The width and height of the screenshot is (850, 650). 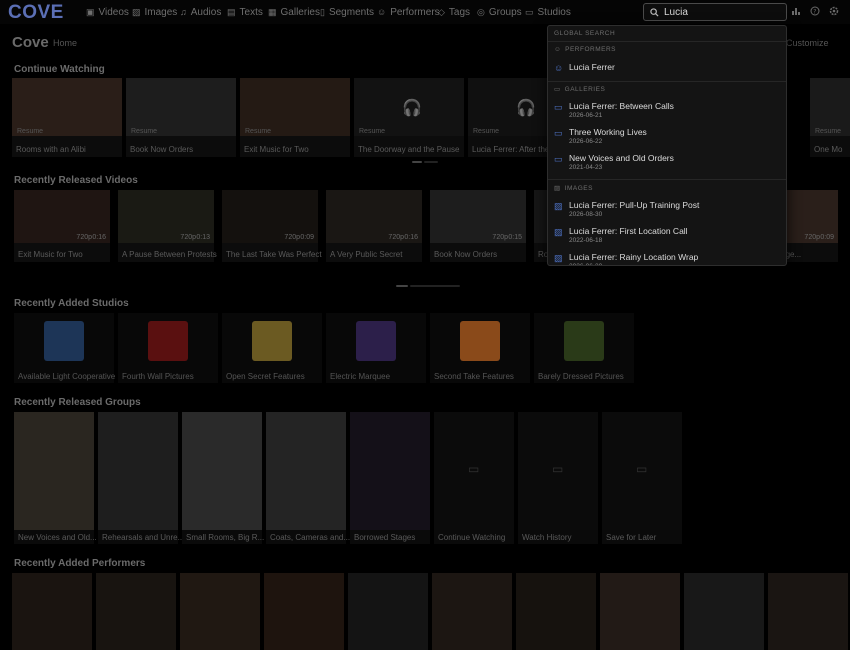 What do you see at coordinates (558, 232) in the screenshot?
I see `image-icon: ▨` at bounding box center [558, 232].